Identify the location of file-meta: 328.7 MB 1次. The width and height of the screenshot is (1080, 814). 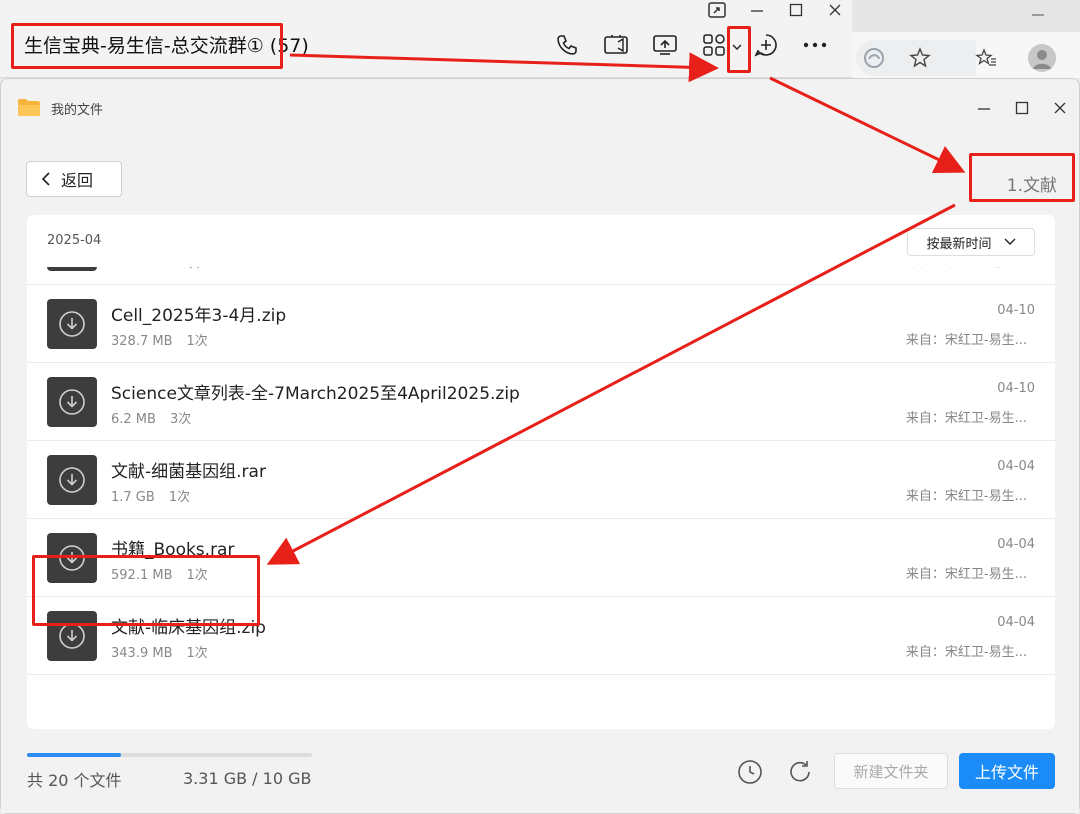
(166, 339).